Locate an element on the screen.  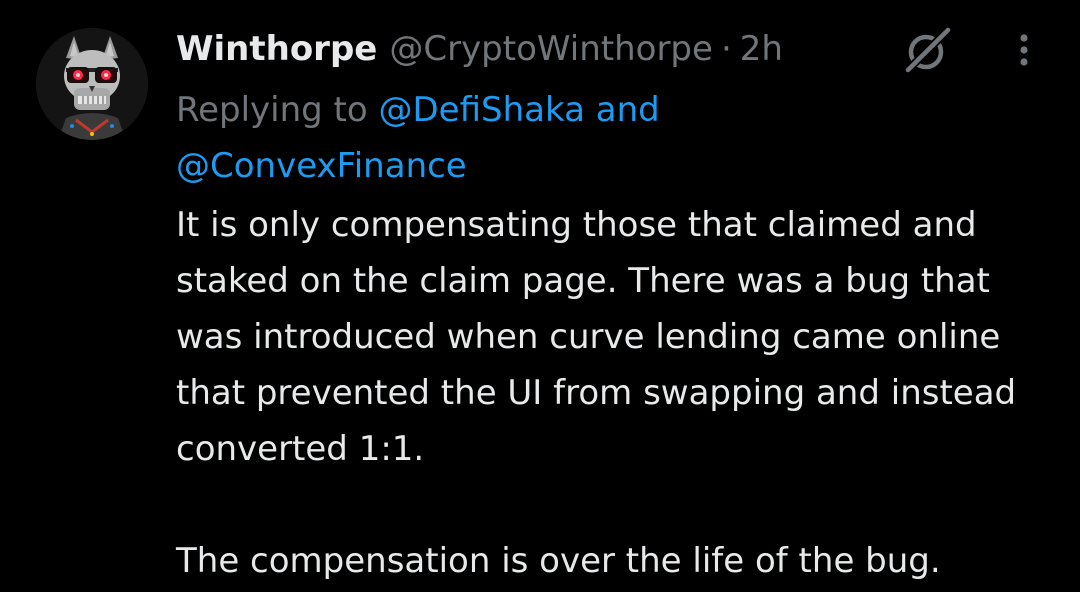
avatar is located at coordinates (92, 84).